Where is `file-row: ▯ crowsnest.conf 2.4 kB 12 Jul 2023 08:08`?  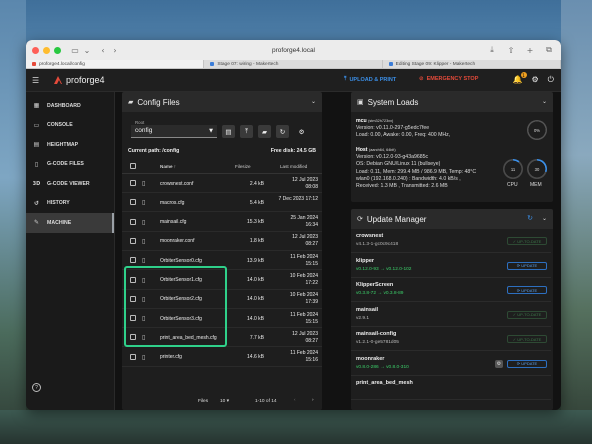 file-row: ▯ crowsnest.conf 2.4 kB 12 Jul 2023 08:08 is located at coordinates (222, 183).